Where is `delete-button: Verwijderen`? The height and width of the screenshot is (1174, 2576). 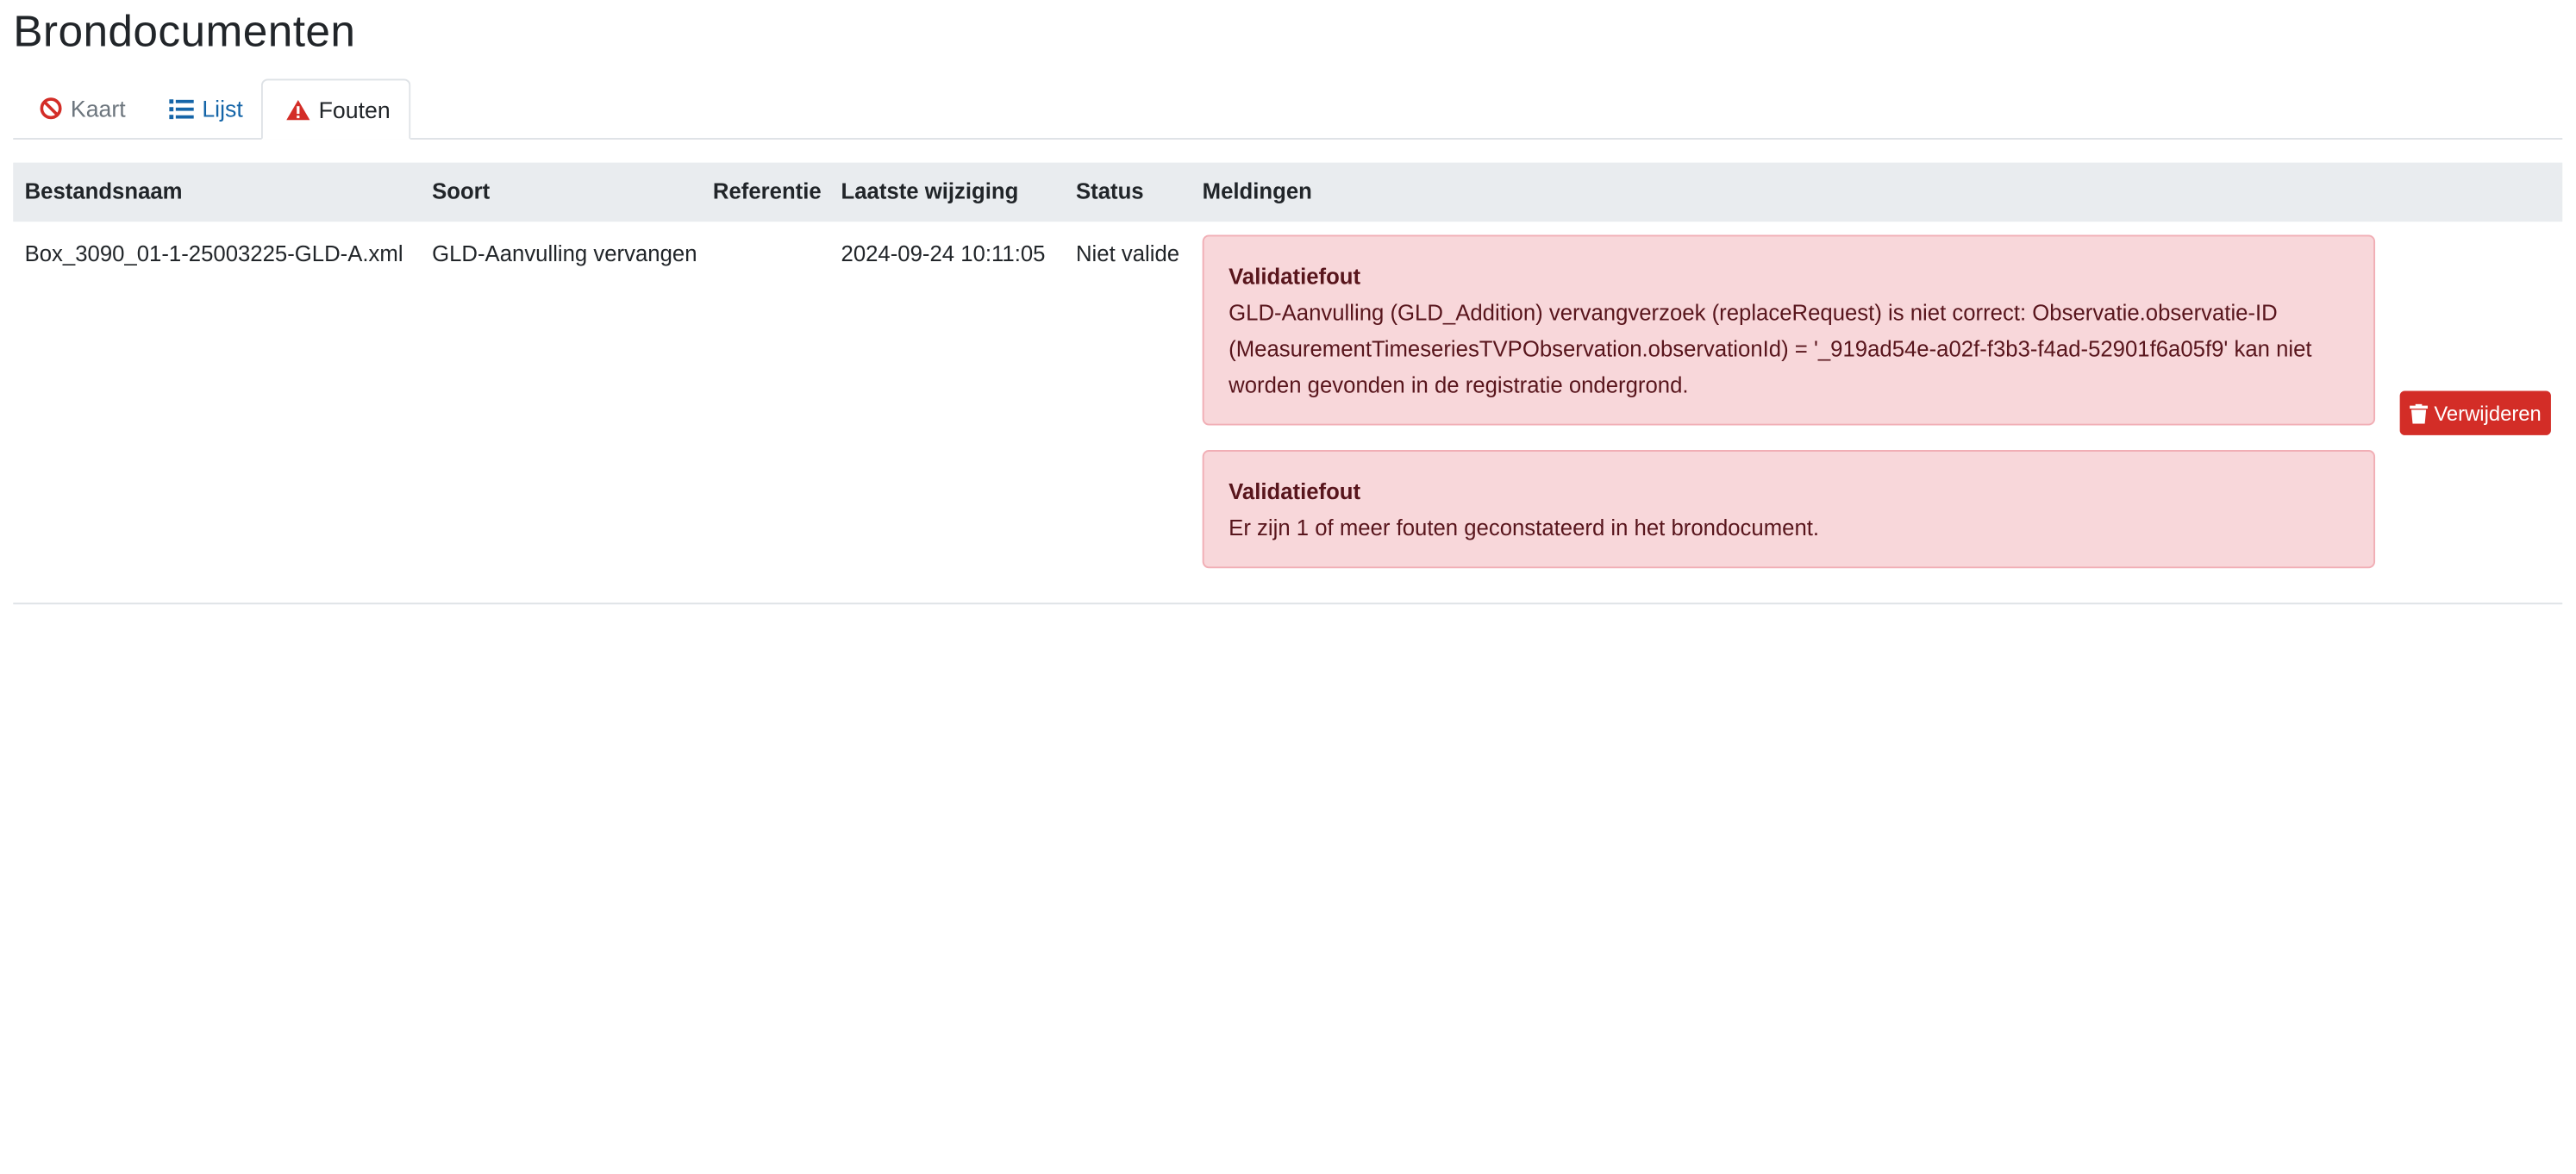
delete-button: Verwijderen is located at coordinates (2475, 412).